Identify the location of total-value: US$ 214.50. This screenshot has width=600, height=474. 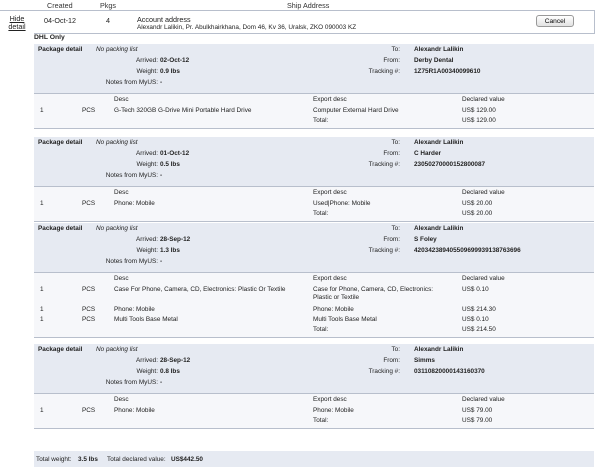
(479, 329).